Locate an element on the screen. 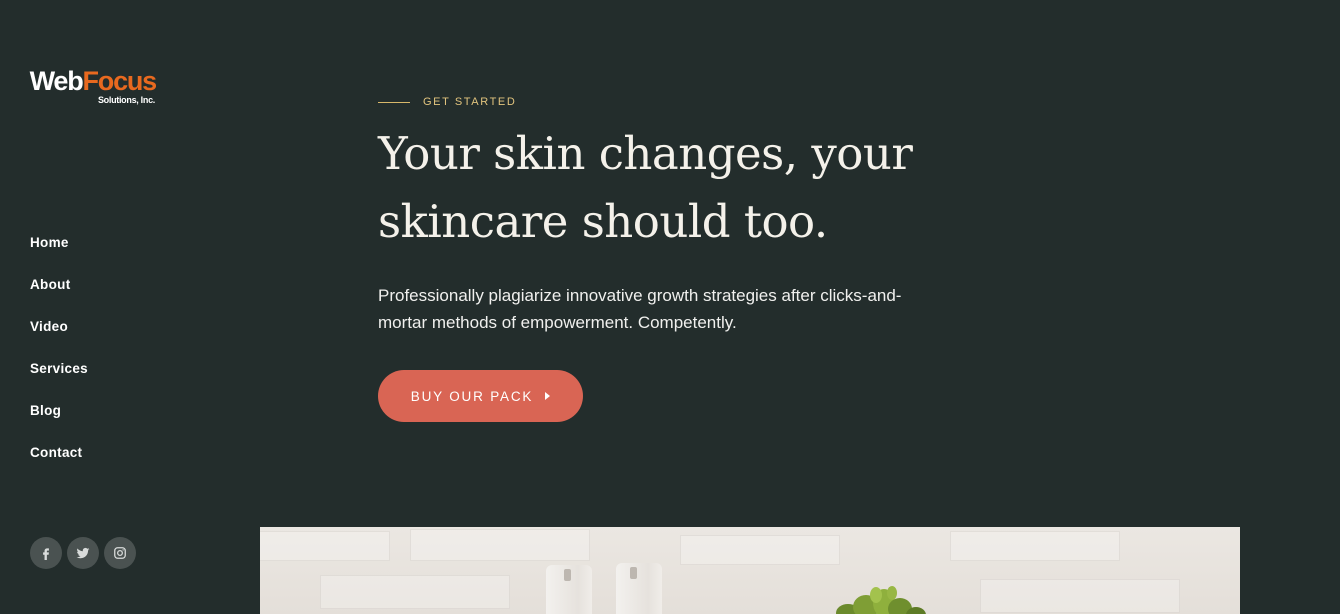  nav-link-services: Services is located at coordinates (59, 369).